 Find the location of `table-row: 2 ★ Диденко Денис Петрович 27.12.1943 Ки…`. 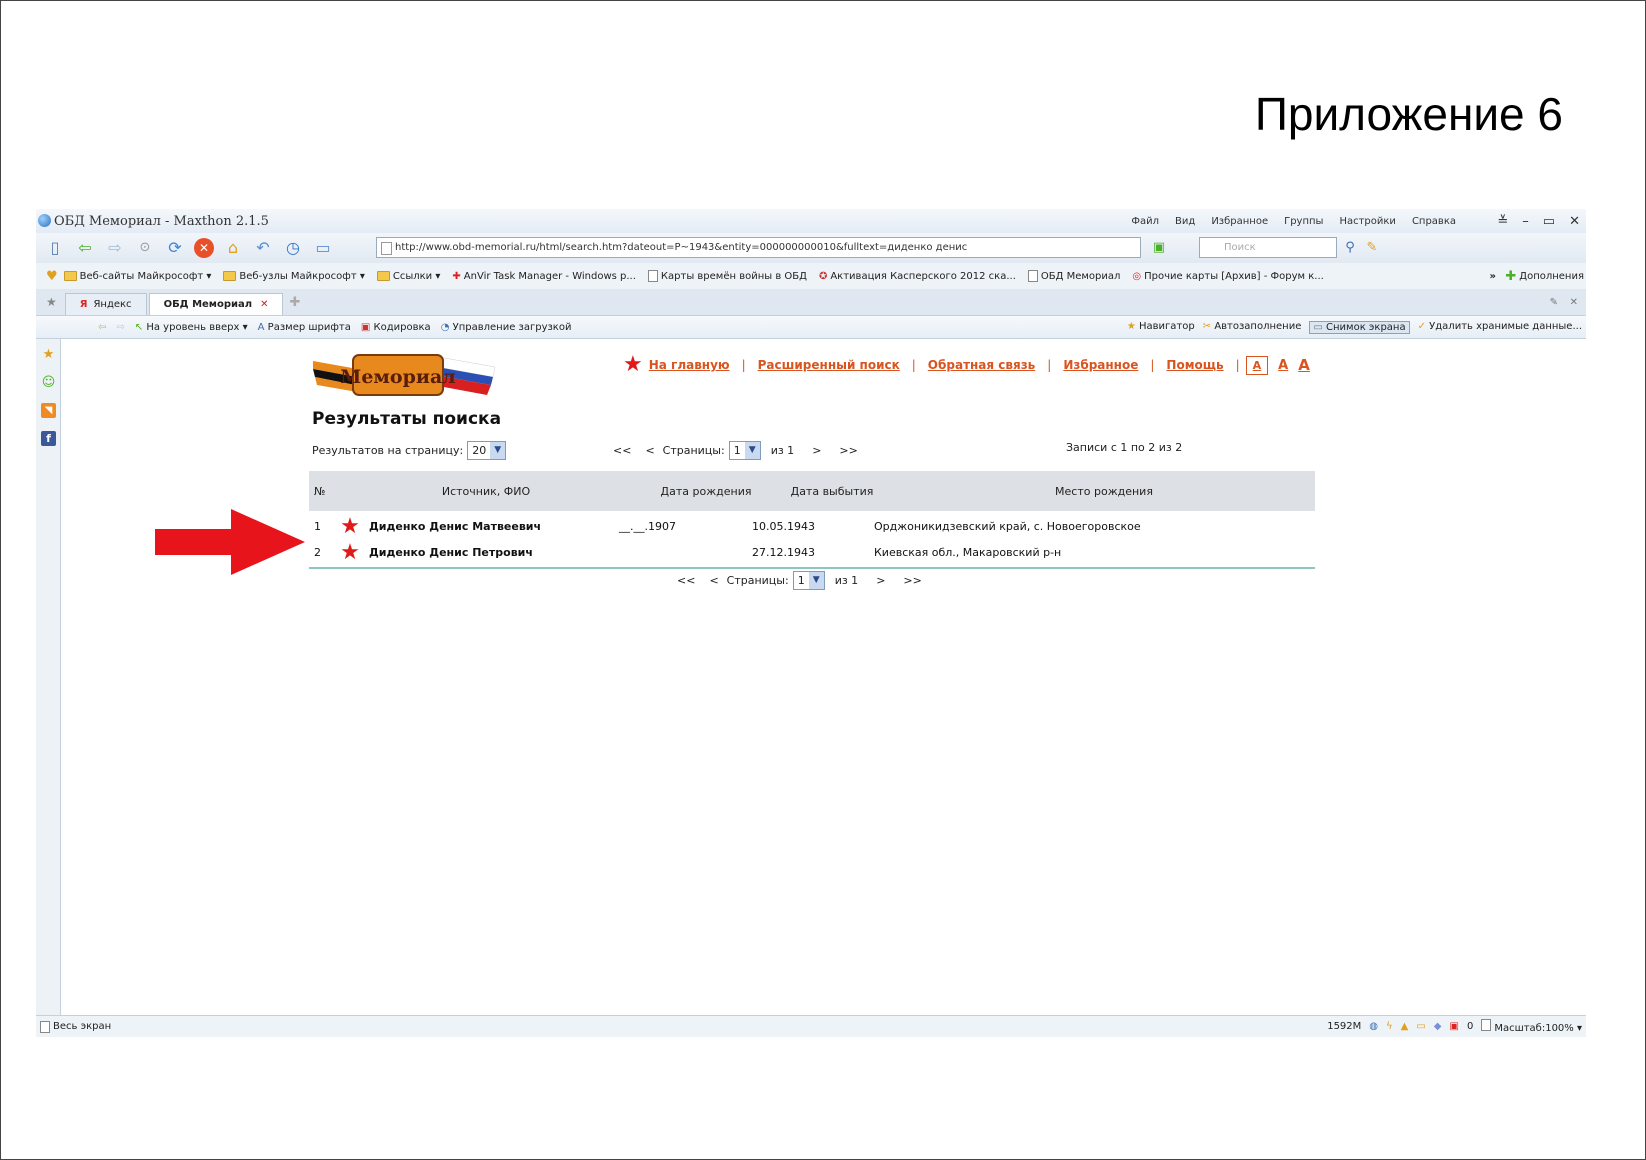

table-row: 2 ★ Диденко Денис Петрович 27.12.1943 Ки… is located at coordinates (812, 552).